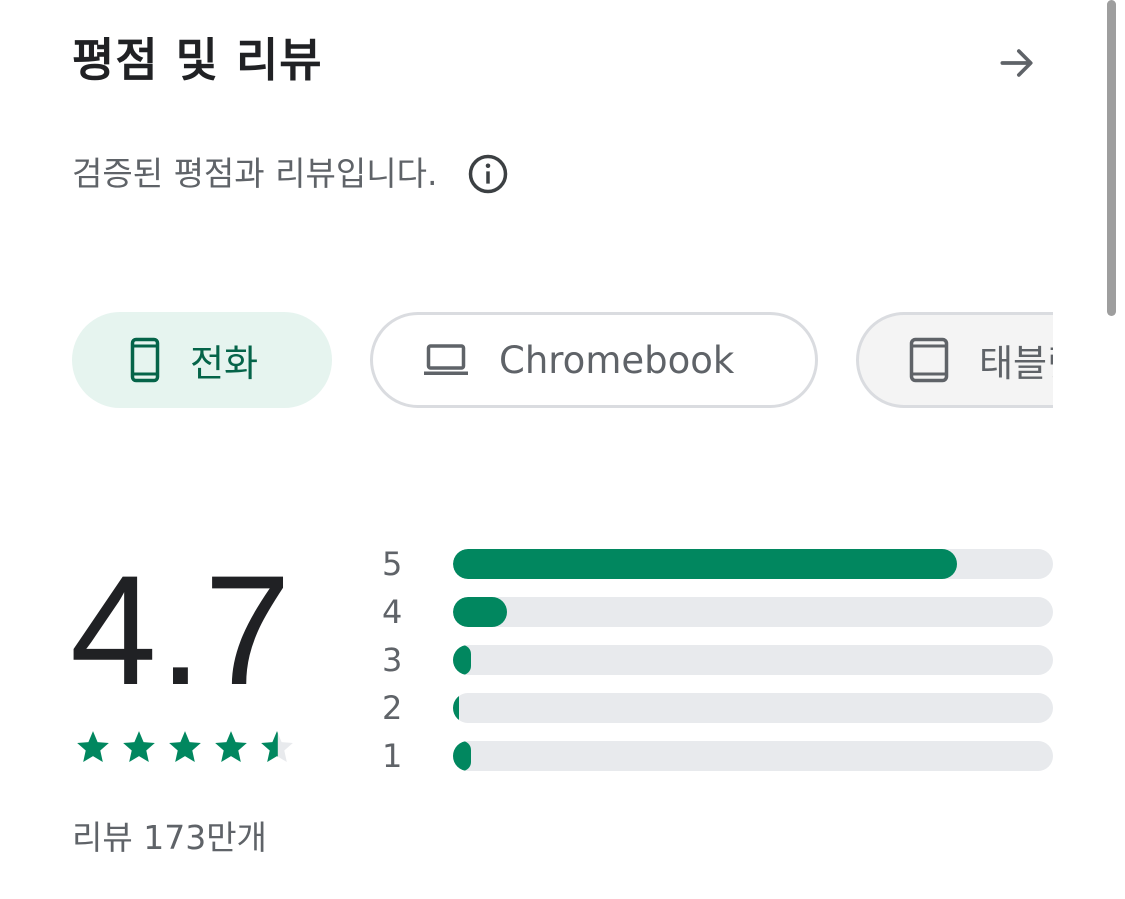  Describe the element at coordinates (1016, 363) in the screenshot. I see `chip-tablet-label: 태블릿` at that location.